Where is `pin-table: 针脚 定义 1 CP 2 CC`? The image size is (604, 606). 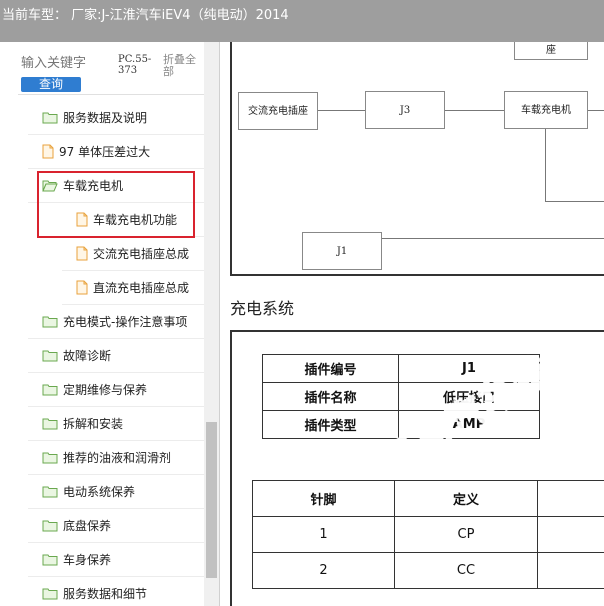
pin-table: 针脚 定义 1 CP 2 CC is located at coordinates (428, 534).